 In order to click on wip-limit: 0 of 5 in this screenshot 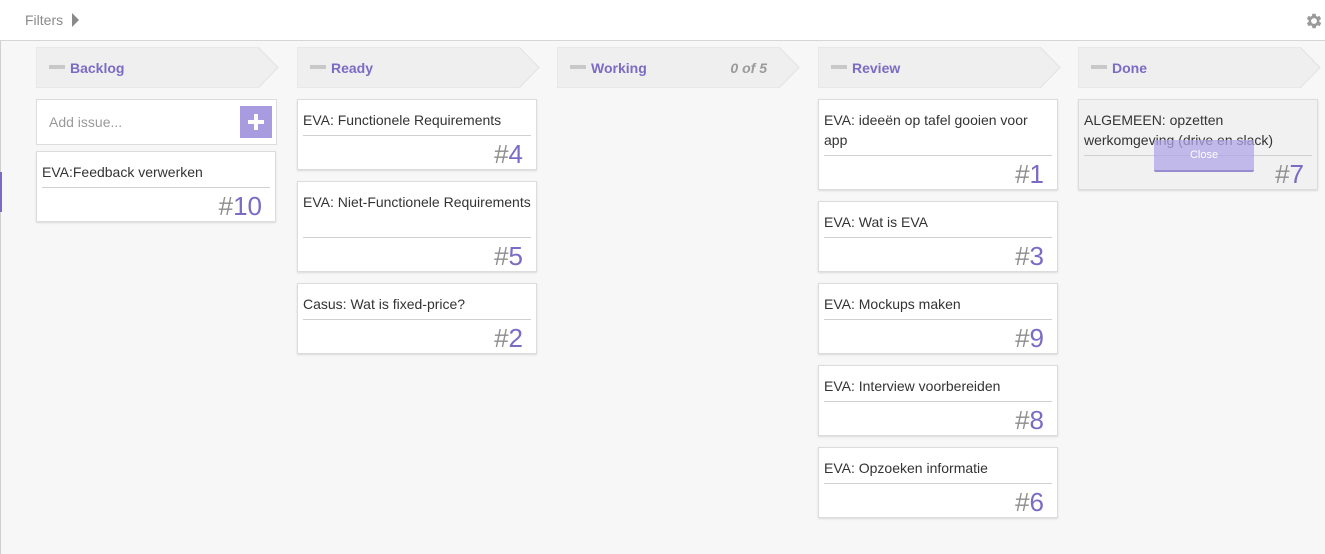, I will do `click(748, 68)`.